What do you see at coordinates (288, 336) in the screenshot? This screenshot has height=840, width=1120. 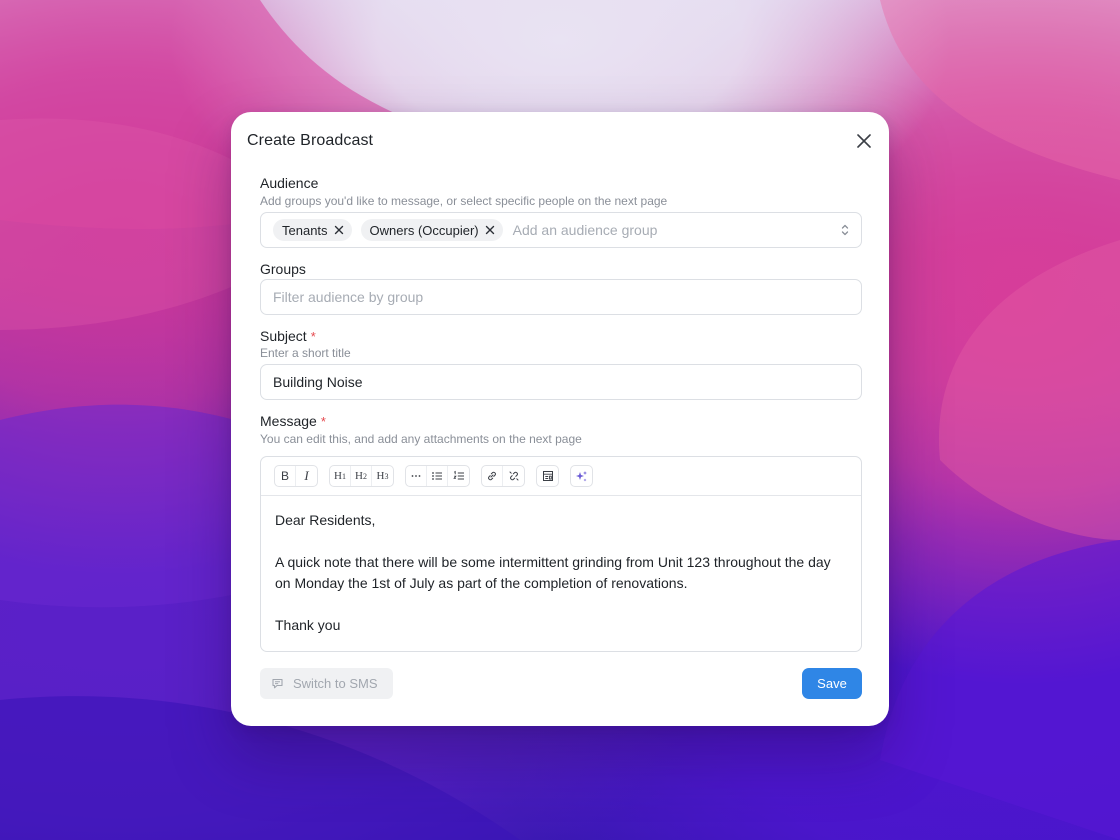 I see `subject-label: Subject *` at bounding box center [288, 336].